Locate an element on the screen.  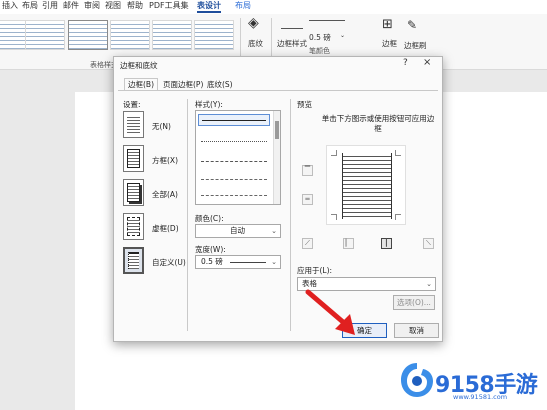
dialog-title: 边框和底纹 is located at coordinates (139, 65).